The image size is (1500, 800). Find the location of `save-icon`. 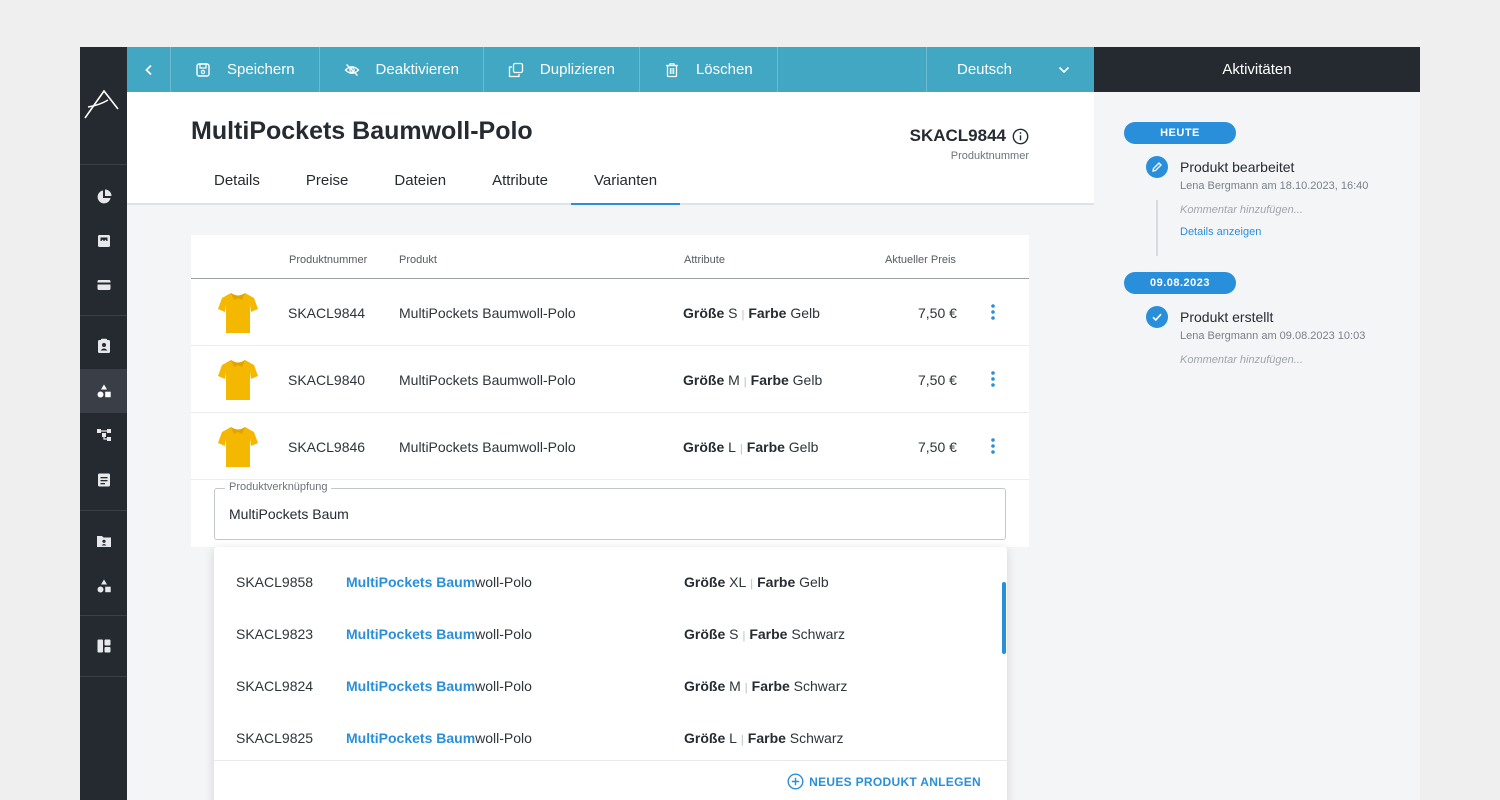

save-icon is located at coordinates (203, 69).